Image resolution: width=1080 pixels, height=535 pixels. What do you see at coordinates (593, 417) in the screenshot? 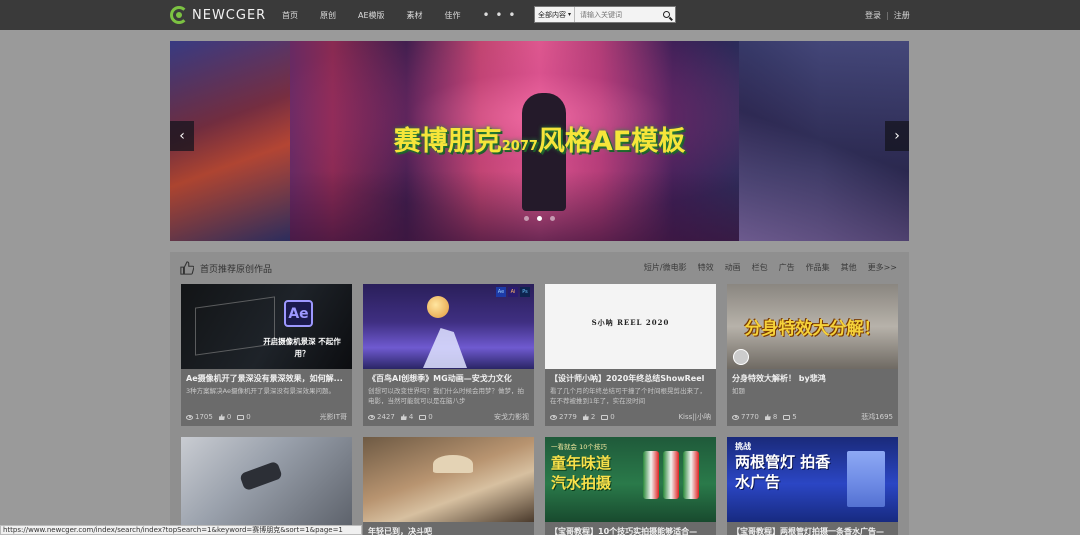
I see `likes-count: 2` at bounding box center [593, 417].